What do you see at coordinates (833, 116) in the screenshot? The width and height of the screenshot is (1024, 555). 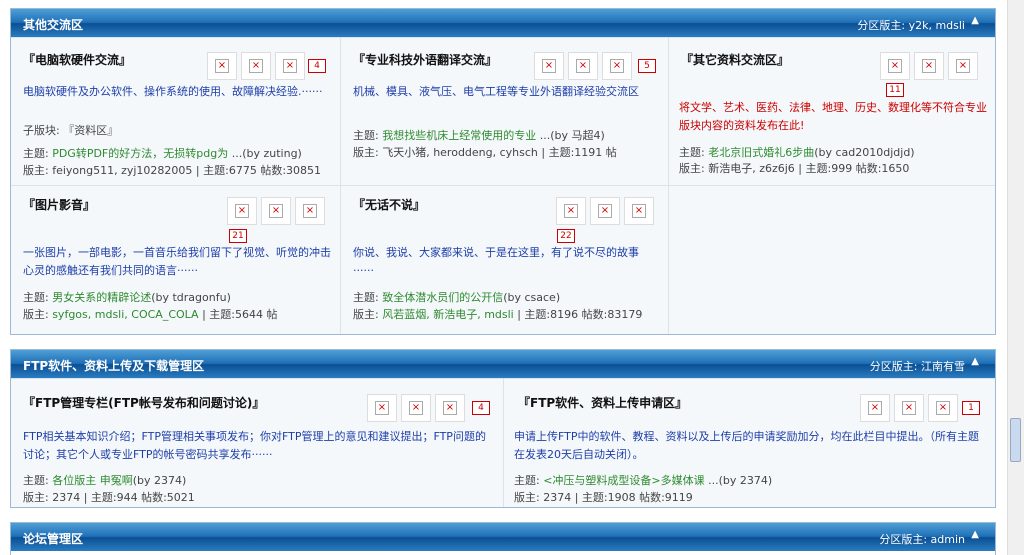 I see `forum-desc: 将文学、艺术、医药、法律、地理、历史、数理化等不符合专业版块内容的资料发布在此!` at bounding box center [833, 116].